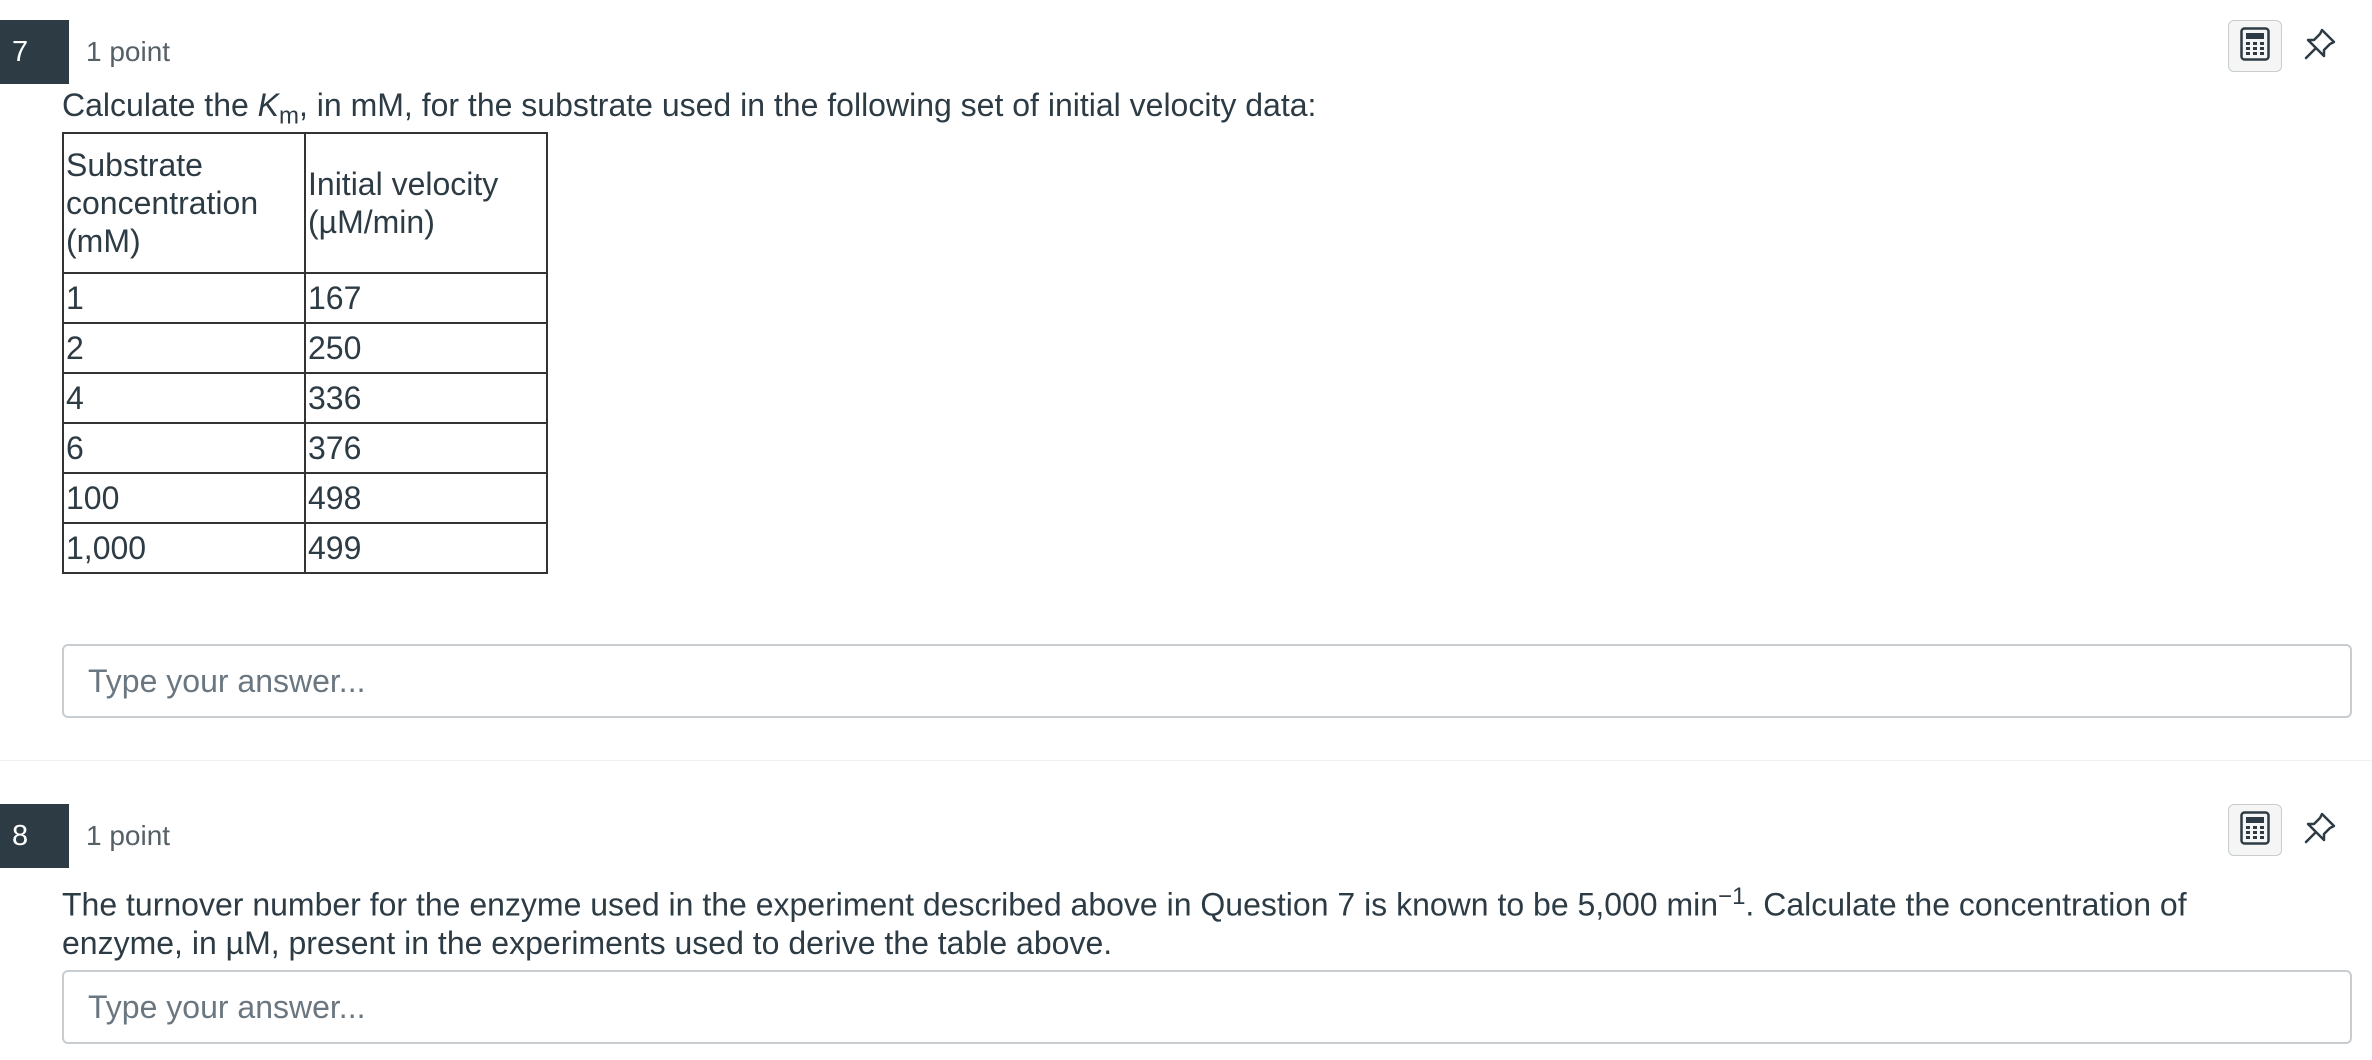  What do you see at coordinates (34, 836) in the screenshot?
I see `question-number: 8` at bounding box center [34, 836].